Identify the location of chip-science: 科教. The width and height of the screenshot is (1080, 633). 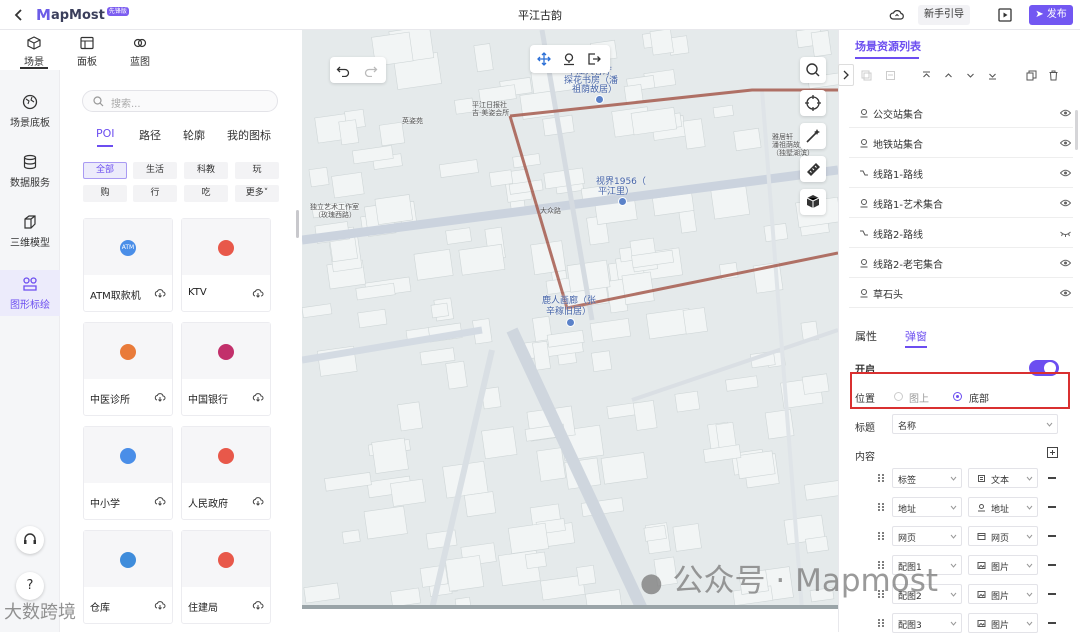
(206, 170).